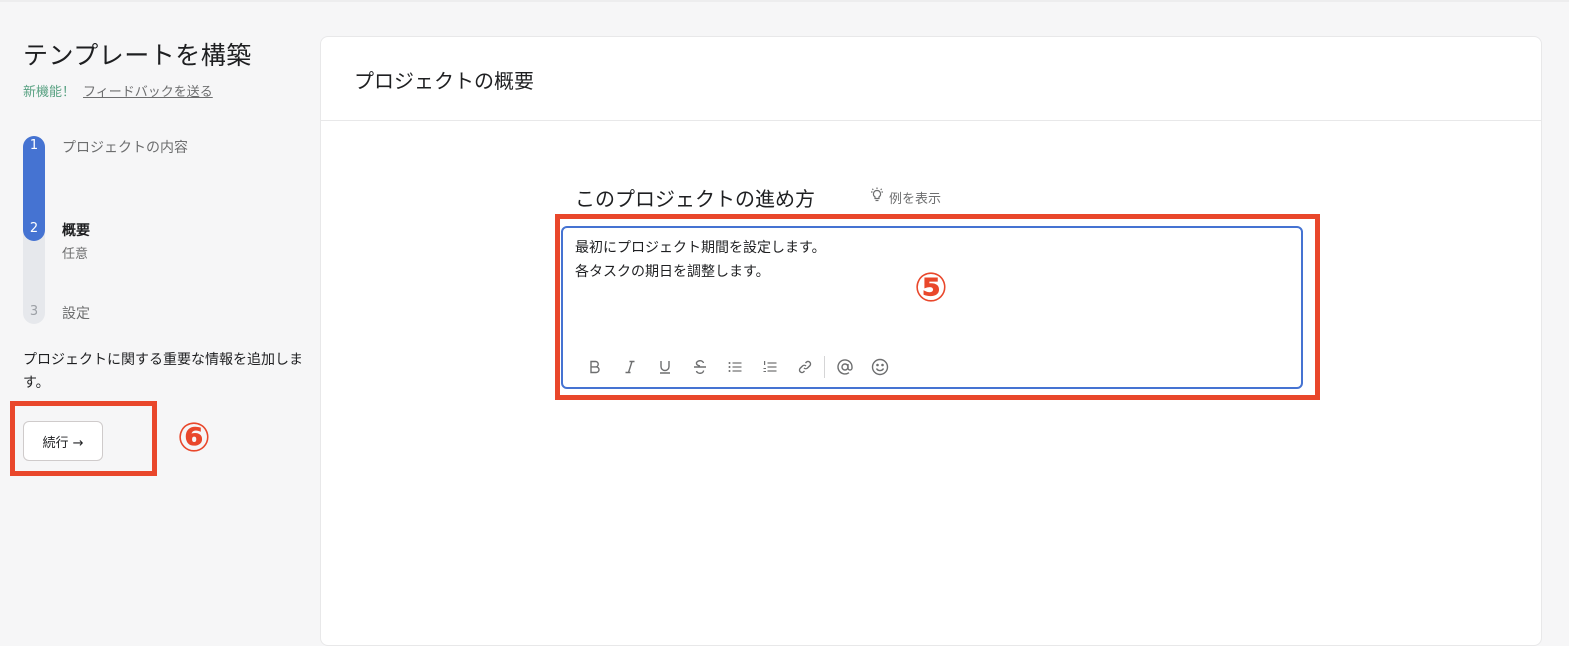 The height and width of the screenshot is (646, 1569). Describe the element at coordinates (49, 92) in the screenshot. I see `new-feature-badge: 新機能！` at that location.